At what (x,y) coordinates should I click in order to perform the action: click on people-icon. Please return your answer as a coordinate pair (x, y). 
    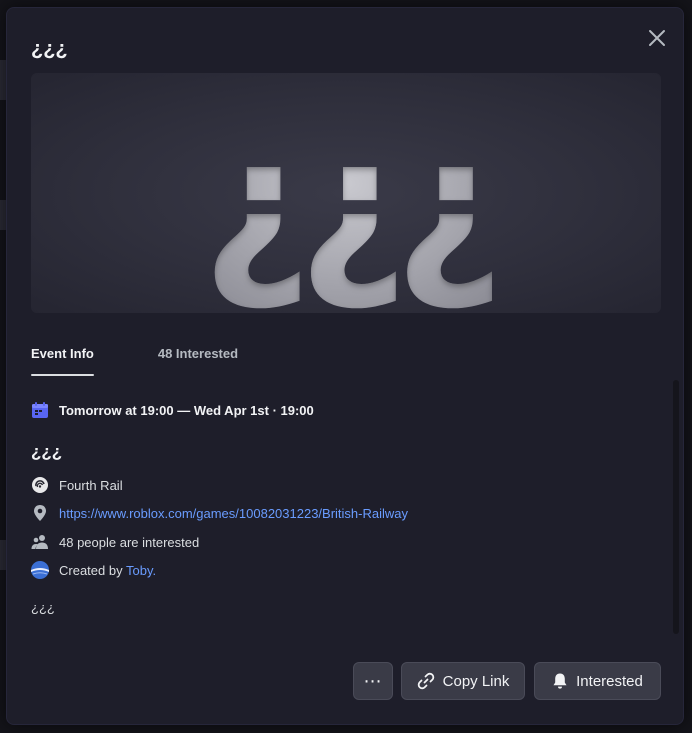
    Looking at the image, I should click on (40, 542).